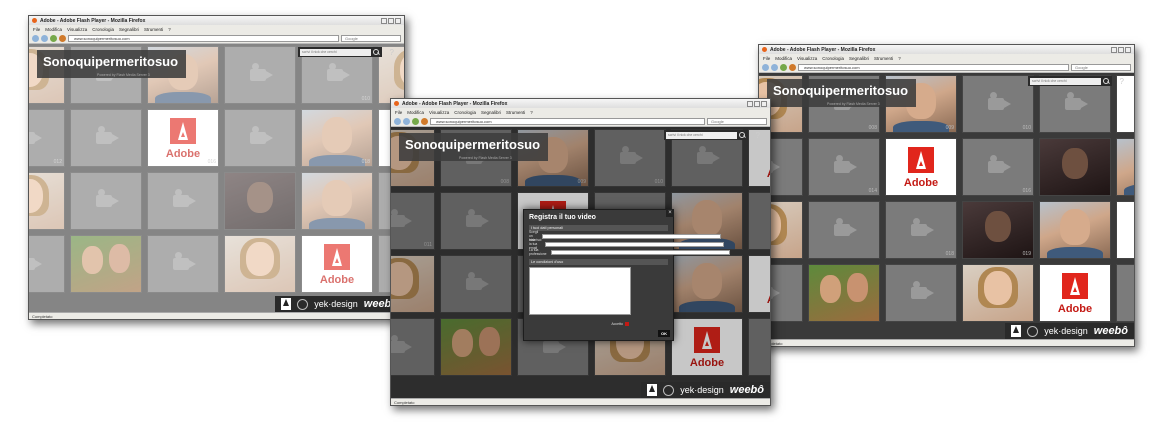 The height and width of the screenshot is (422, 1170). Describe the element at coordinates (632, 236) in the screenshot. I see `nick-input` at that location.